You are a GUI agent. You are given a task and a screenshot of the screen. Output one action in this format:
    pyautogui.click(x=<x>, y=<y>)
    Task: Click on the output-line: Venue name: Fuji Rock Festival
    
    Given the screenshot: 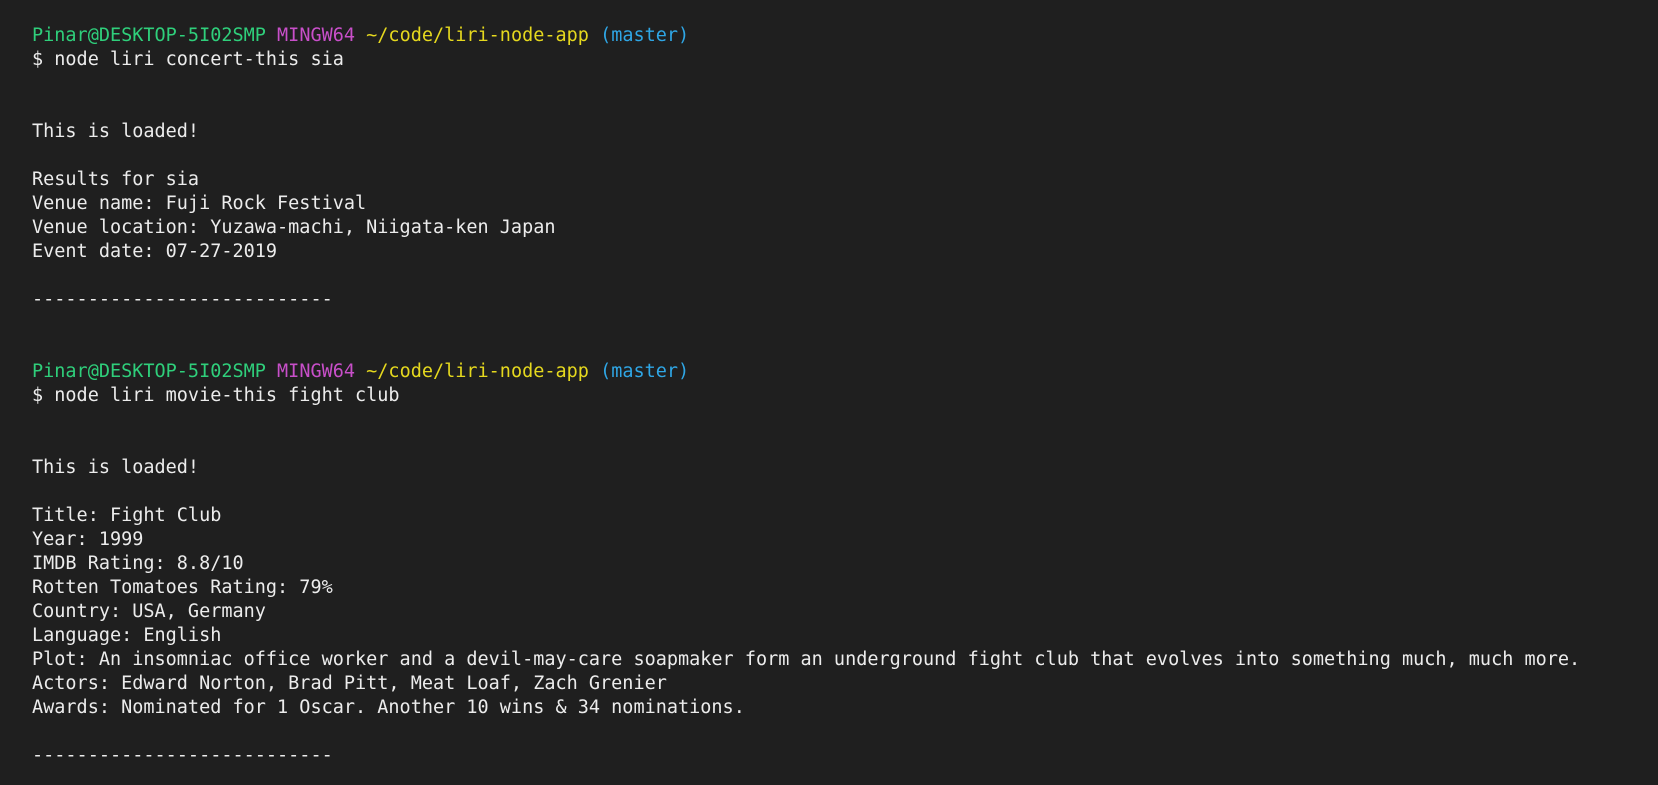 What is the action you would take?
    pyautogui.click(x=199, y=203)
    